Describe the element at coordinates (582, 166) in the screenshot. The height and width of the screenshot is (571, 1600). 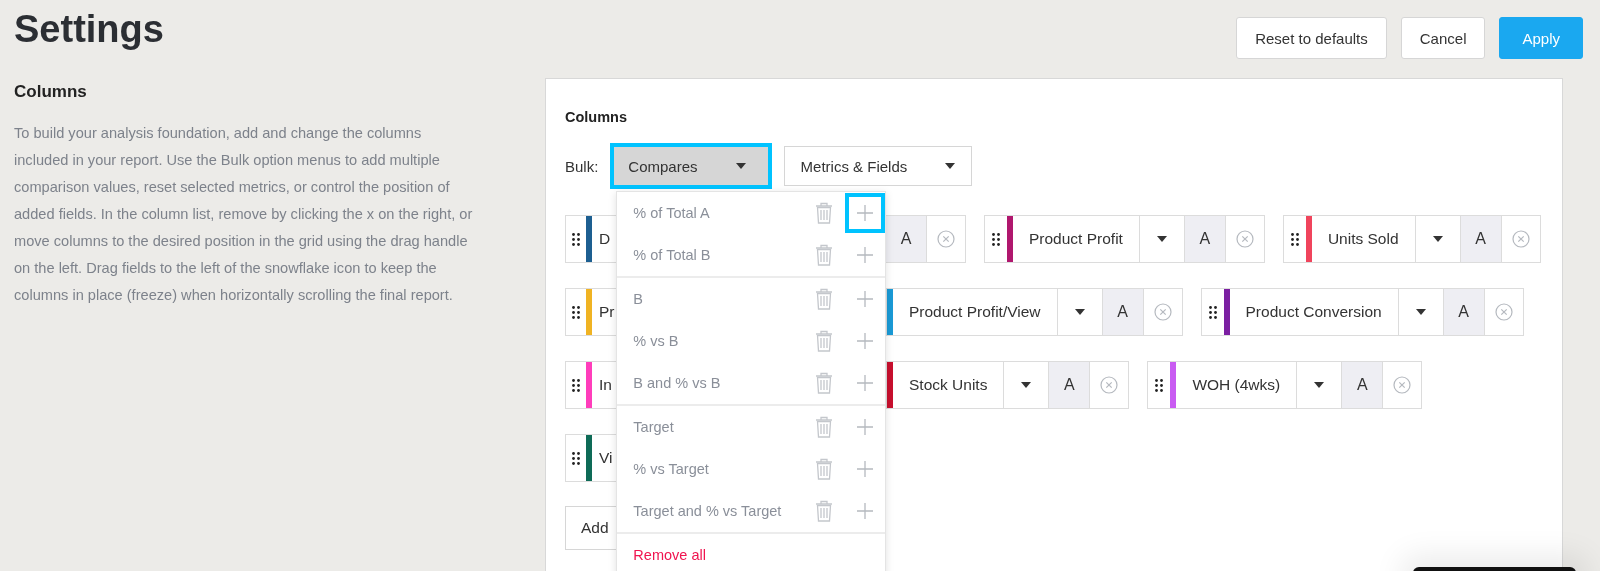
I see `bulk-label: Bulk:` at that location.